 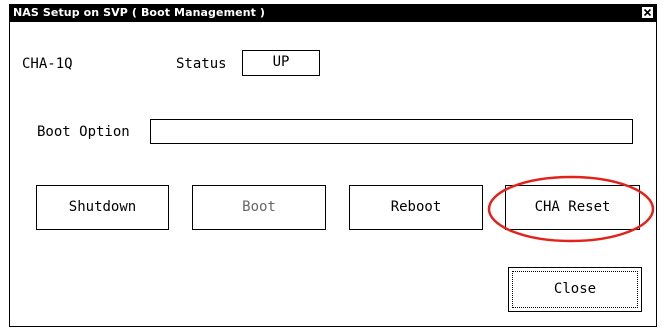 I want to click on shutdown-button: Shutdown, so click(x=102, y=207).